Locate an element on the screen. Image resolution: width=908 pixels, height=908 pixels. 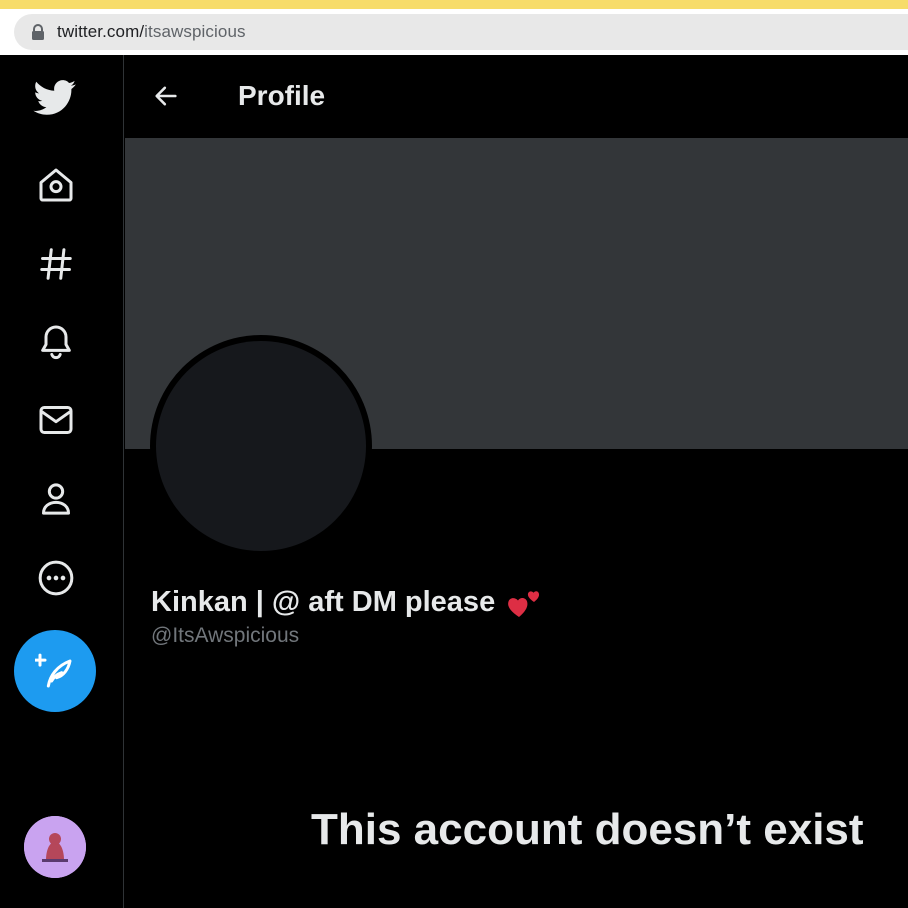
profile-avatar is located at coordinates (261, 446).